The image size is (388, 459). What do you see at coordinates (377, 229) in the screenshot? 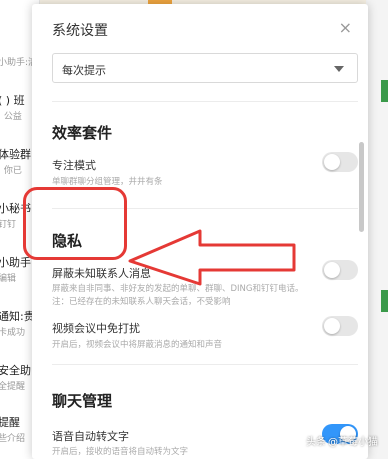
I see `background-right-panel` at bounding box center [377, 229].